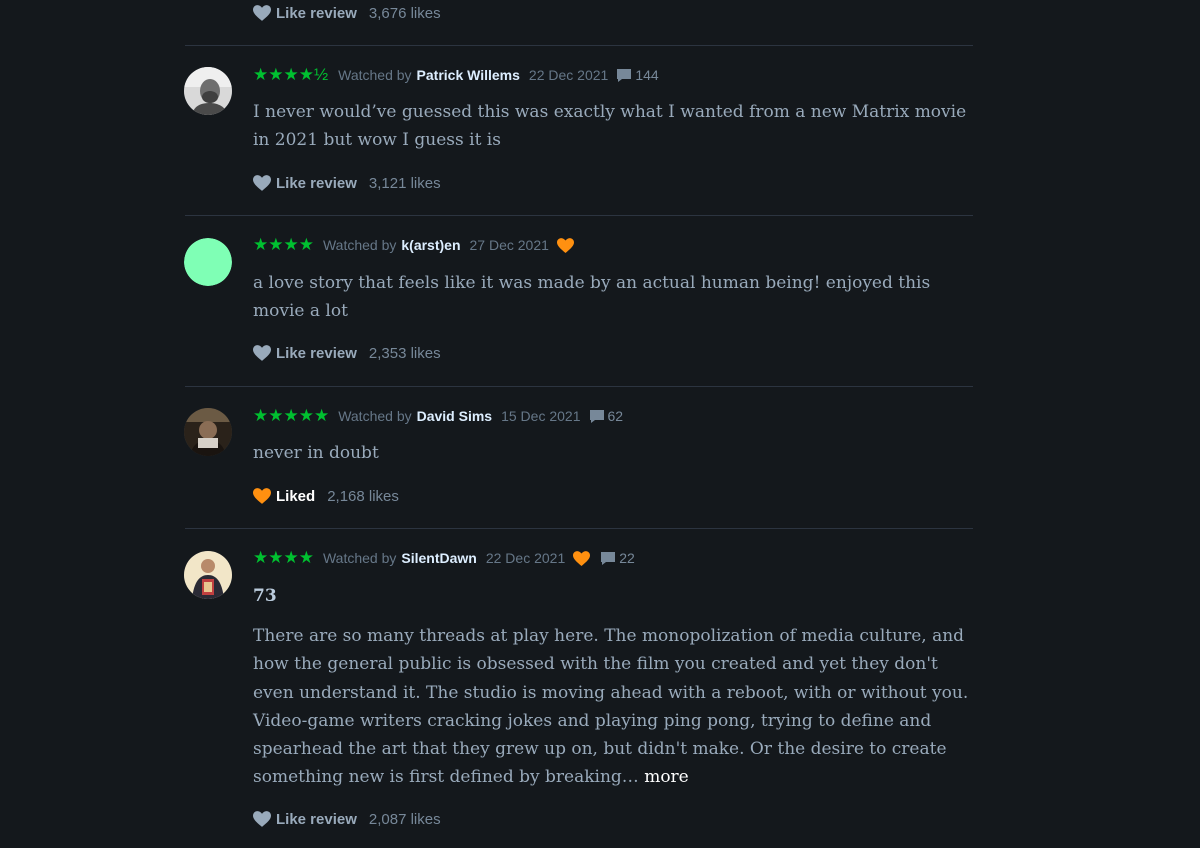  I want to click on liked-label: Liked, so click(296, 496).